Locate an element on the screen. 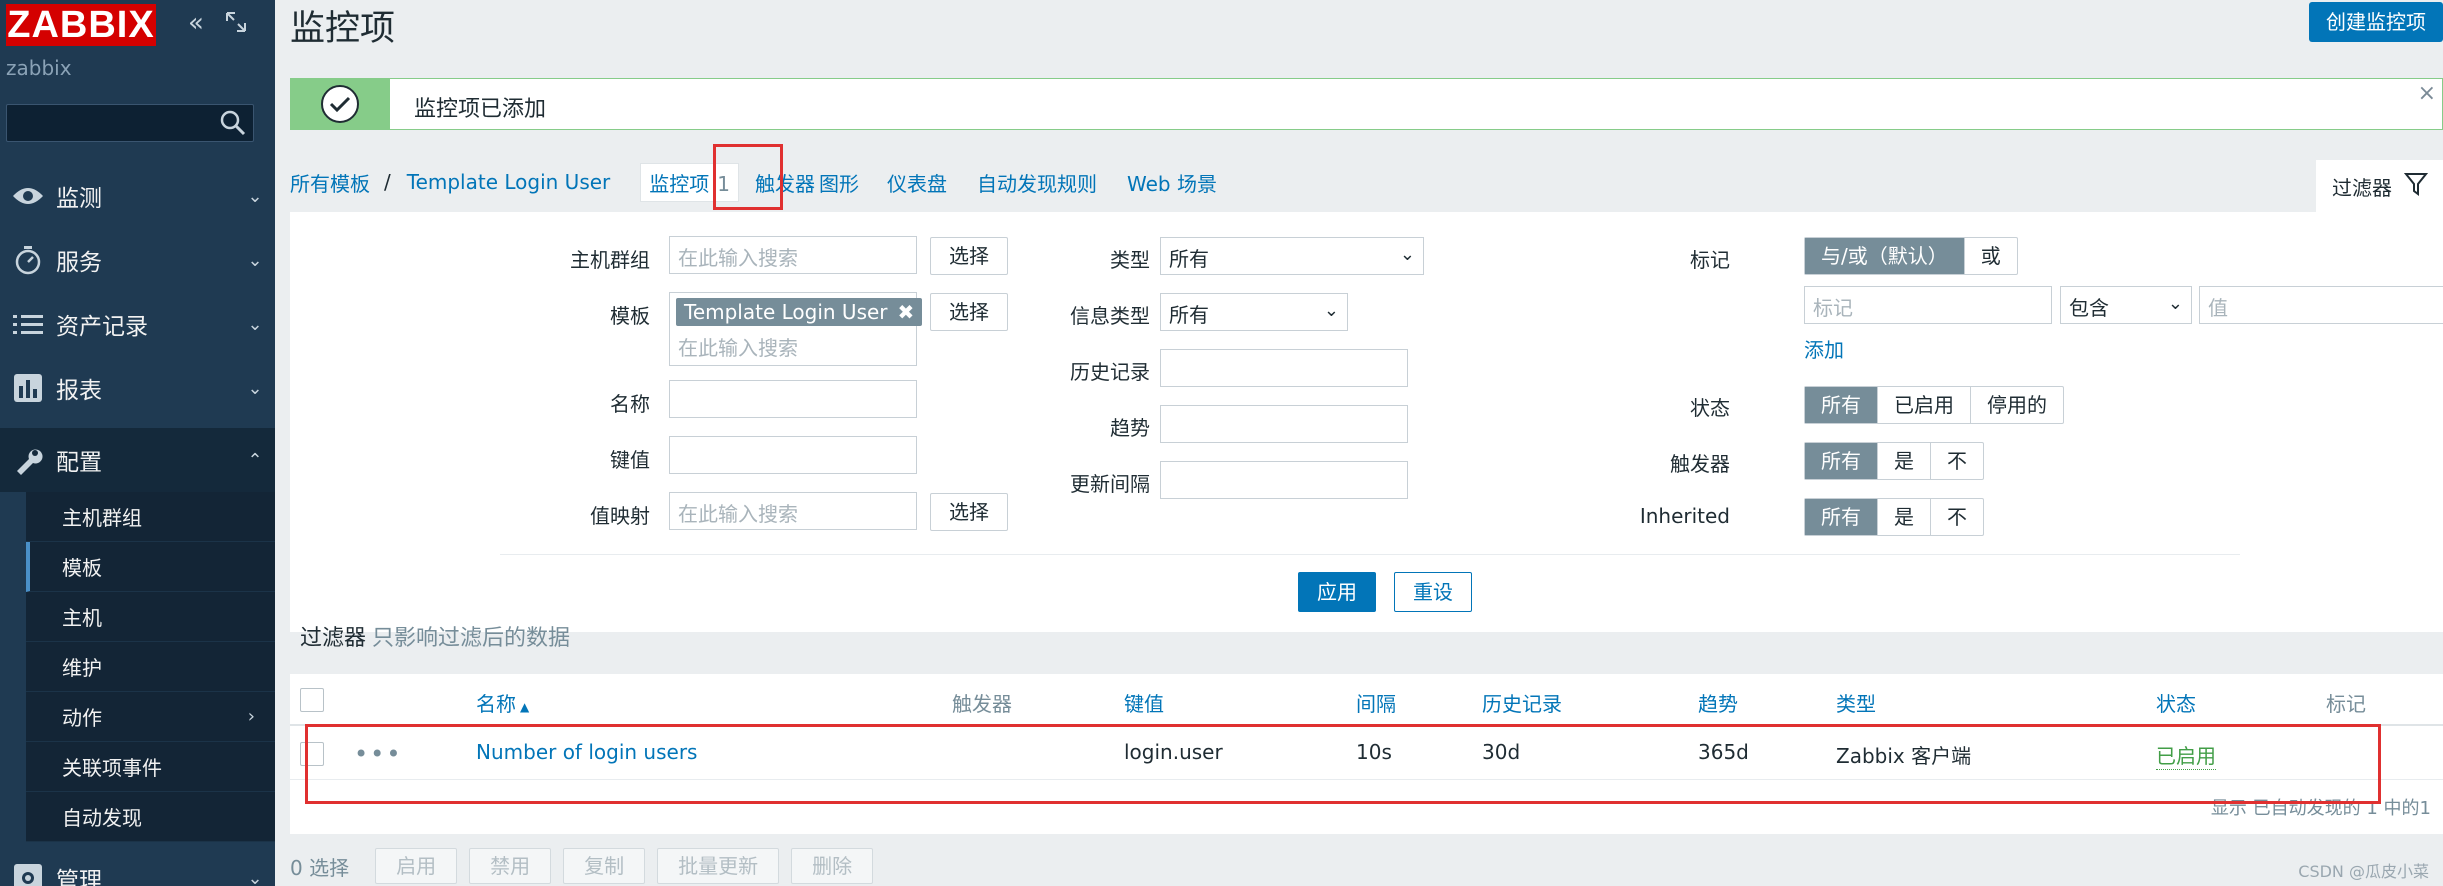  submenu-maintenance: 维护 is located at coordinates (150, 667).